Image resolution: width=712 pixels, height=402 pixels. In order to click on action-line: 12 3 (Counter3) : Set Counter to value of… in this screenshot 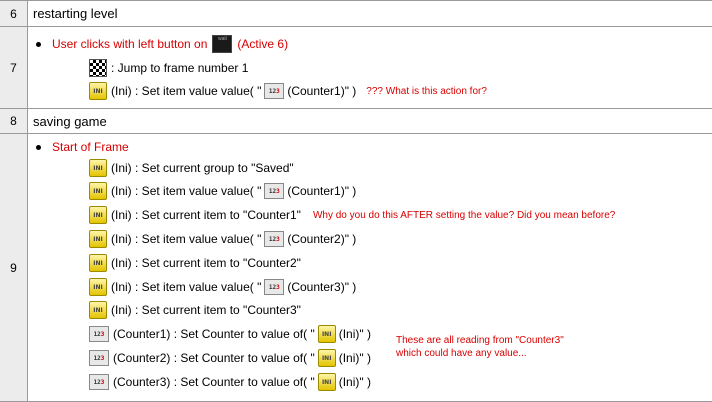, I will do `click(230, 382)`.